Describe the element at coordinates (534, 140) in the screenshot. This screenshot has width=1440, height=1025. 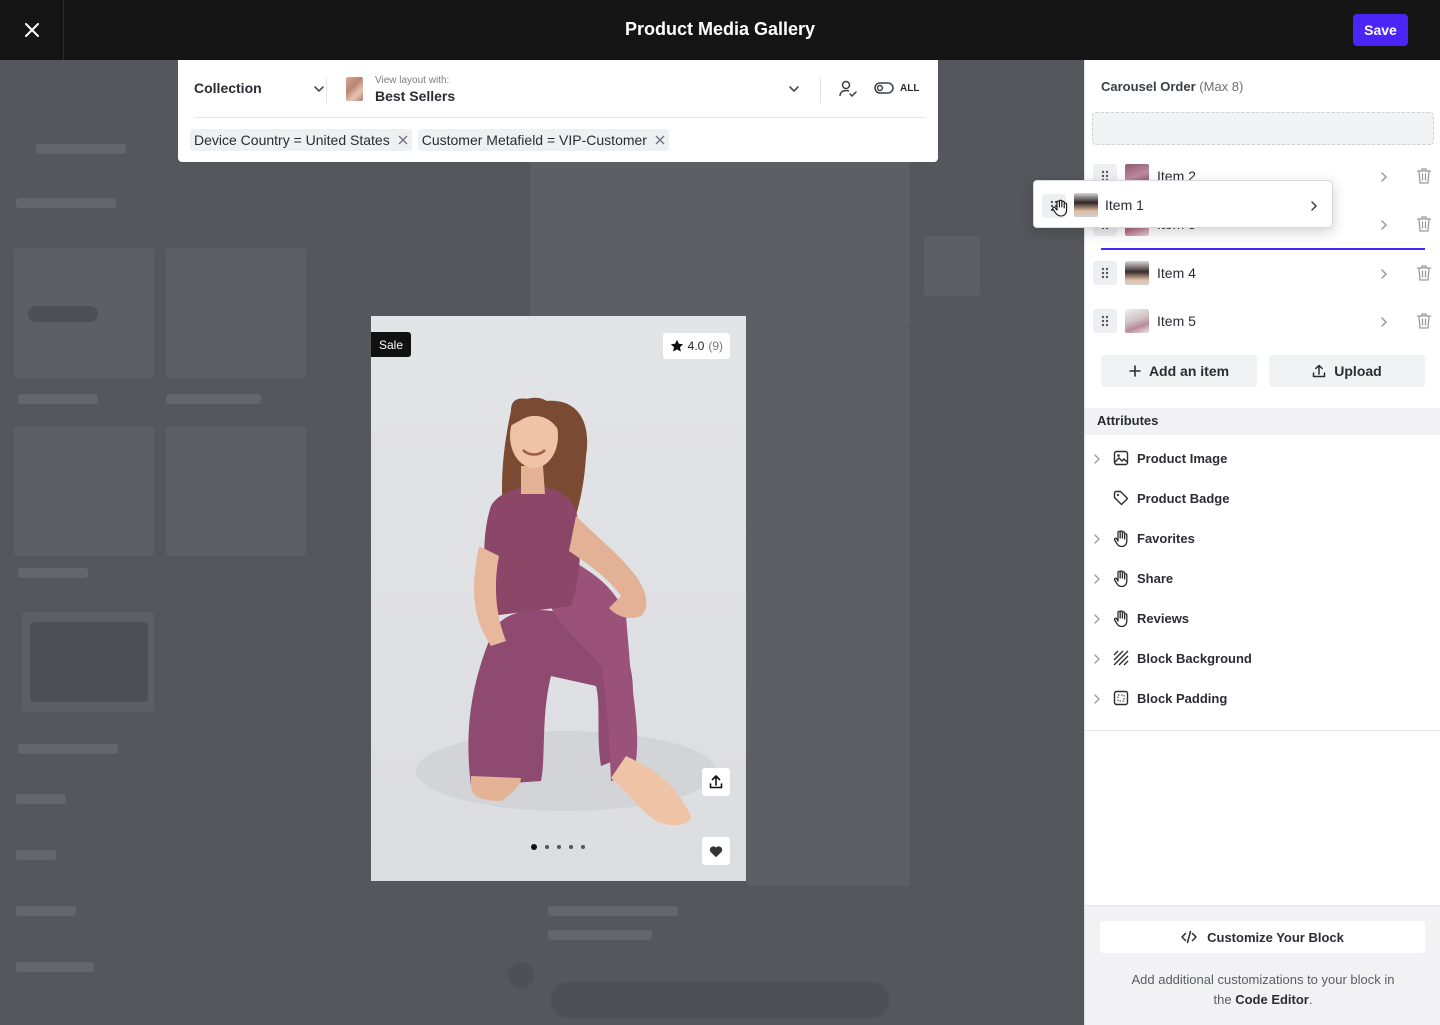
I see `chip-label: Customer Metafield = VIP-Customer` at that location.